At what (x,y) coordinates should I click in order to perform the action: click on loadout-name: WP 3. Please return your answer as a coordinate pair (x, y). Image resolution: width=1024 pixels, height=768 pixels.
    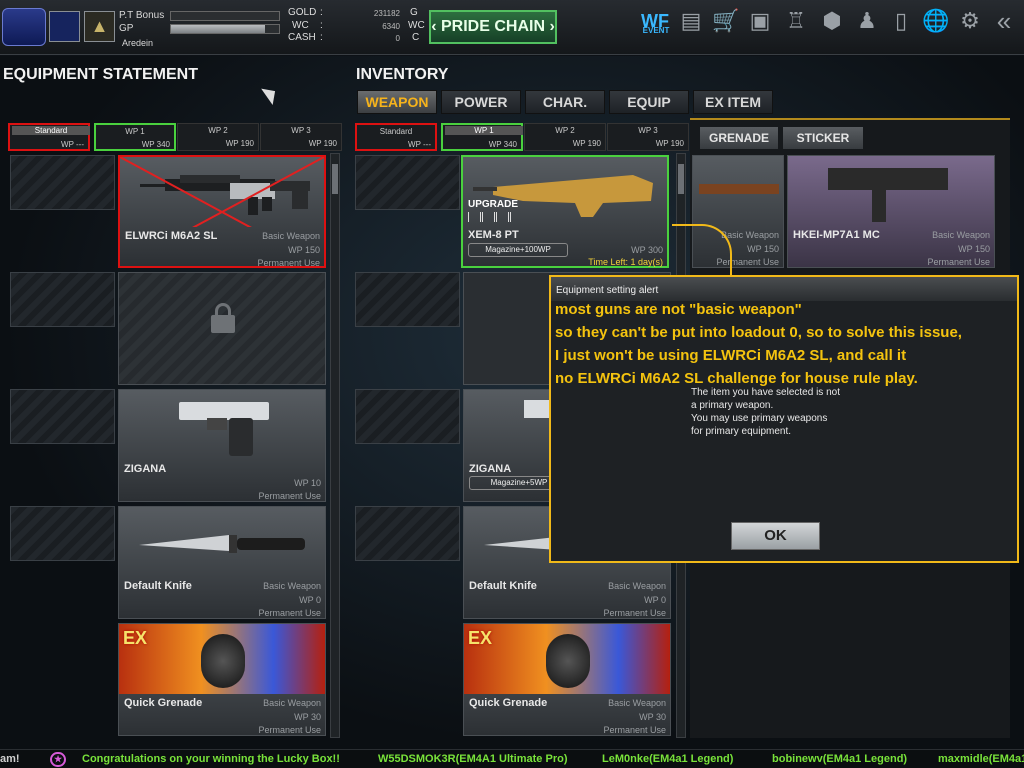
    Looking at the image, I should click on (301, 130).